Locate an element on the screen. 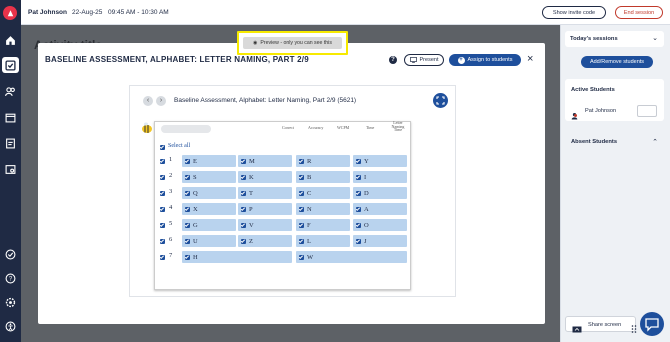 The height and width of the screenshot is (342, 670). todays-sessions-card: Today's sessions ⌄ is located at coordinates (614, 39).